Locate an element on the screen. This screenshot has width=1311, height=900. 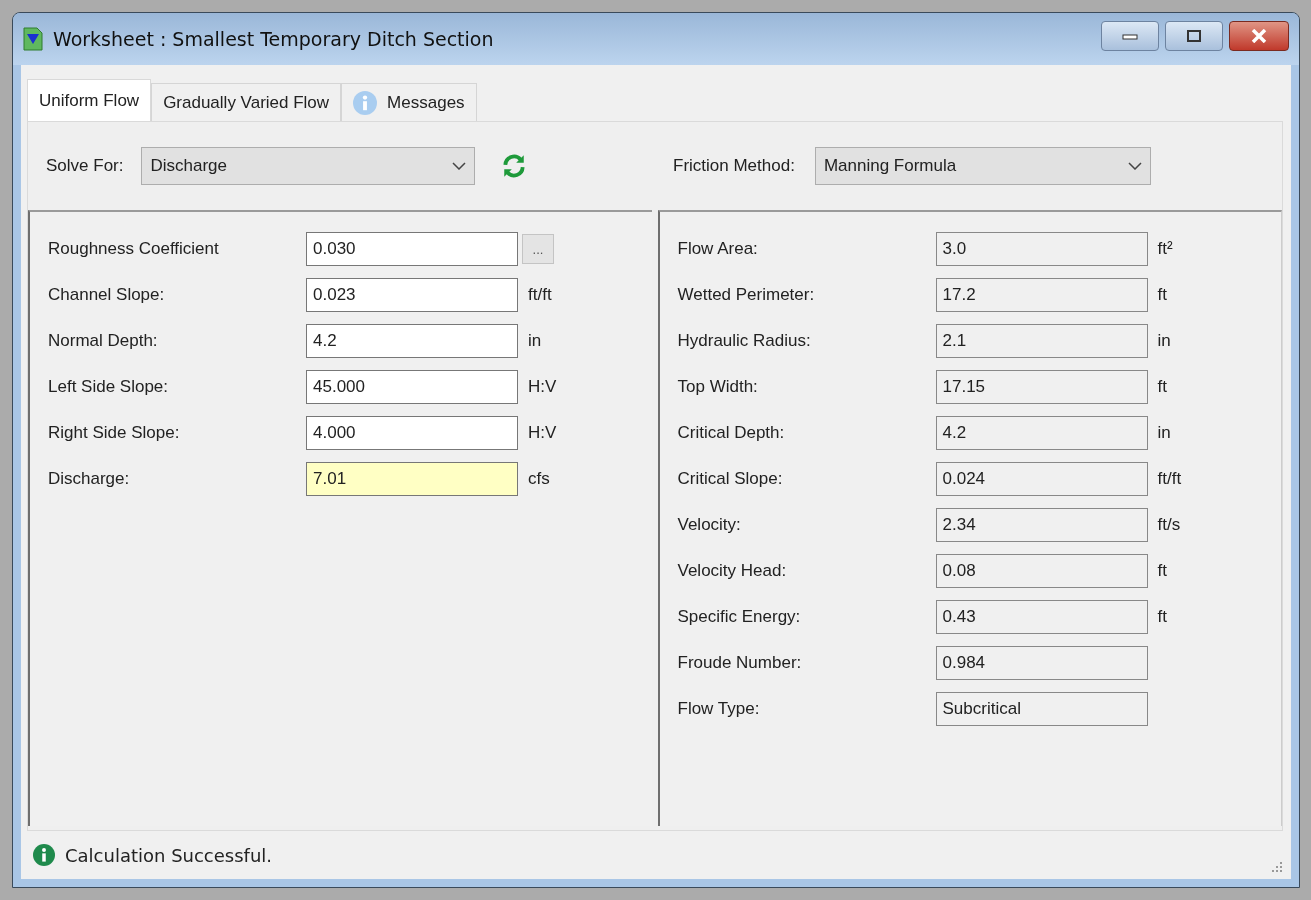
result-field: 0.024 is located at coordinates (1041, 479).